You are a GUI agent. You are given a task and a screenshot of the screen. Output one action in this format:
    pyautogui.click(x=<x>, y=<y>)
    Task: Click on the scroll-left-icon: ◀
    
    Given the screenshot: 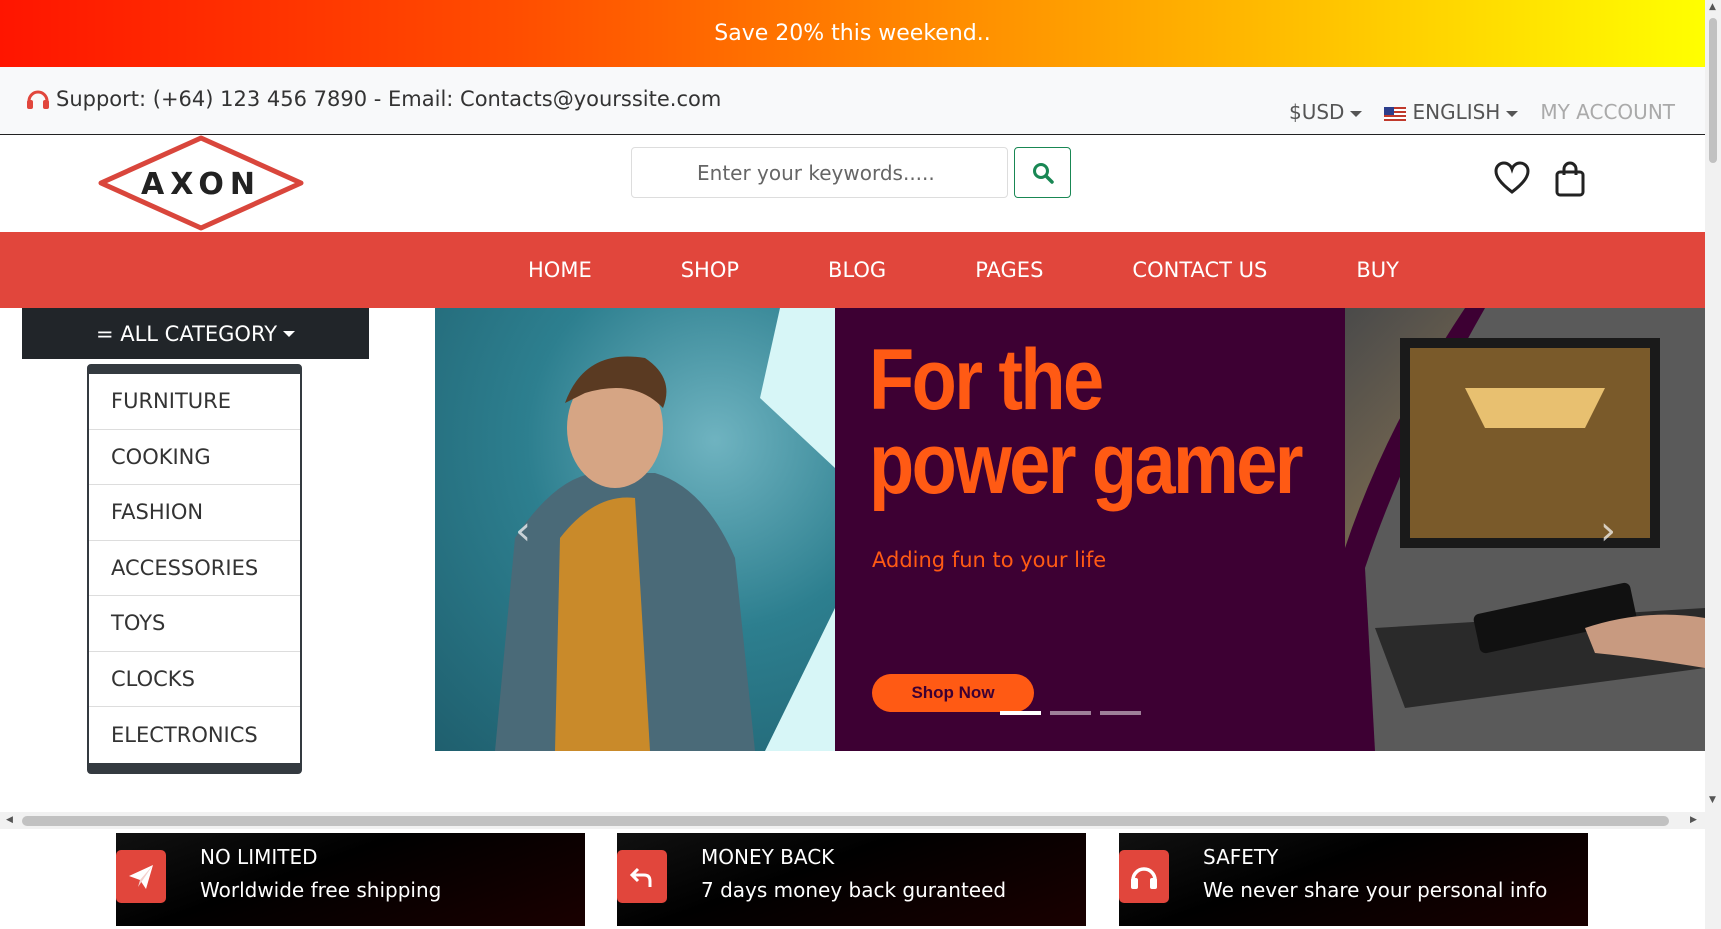 What is the action you would take?
    pyautogui.click(x=9, y=820)
    